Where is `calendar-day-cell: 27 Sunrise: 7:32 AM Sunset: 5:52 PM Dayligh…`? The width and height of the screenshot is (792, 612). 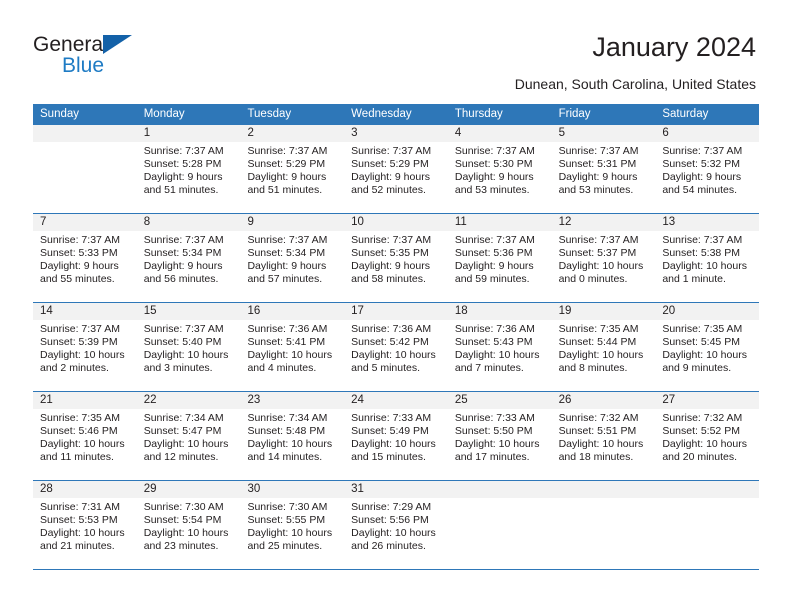 calendar-day-cell: 27 Sunrise: 7:32 AM Sunset: 5:52 PM Dayligh… is located at coordinates (707, 436).